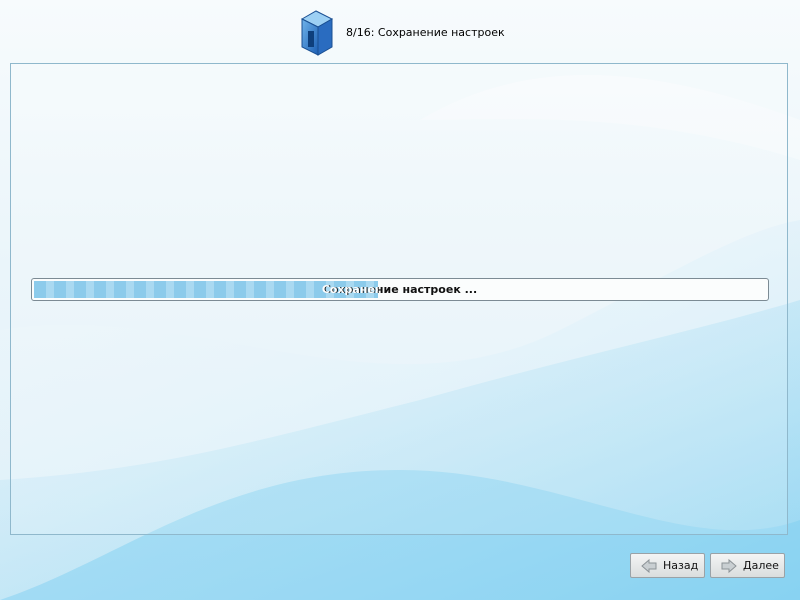 This screenshot has width=800, height=600. I want to click on installer-box-icon, so click(317, 33).